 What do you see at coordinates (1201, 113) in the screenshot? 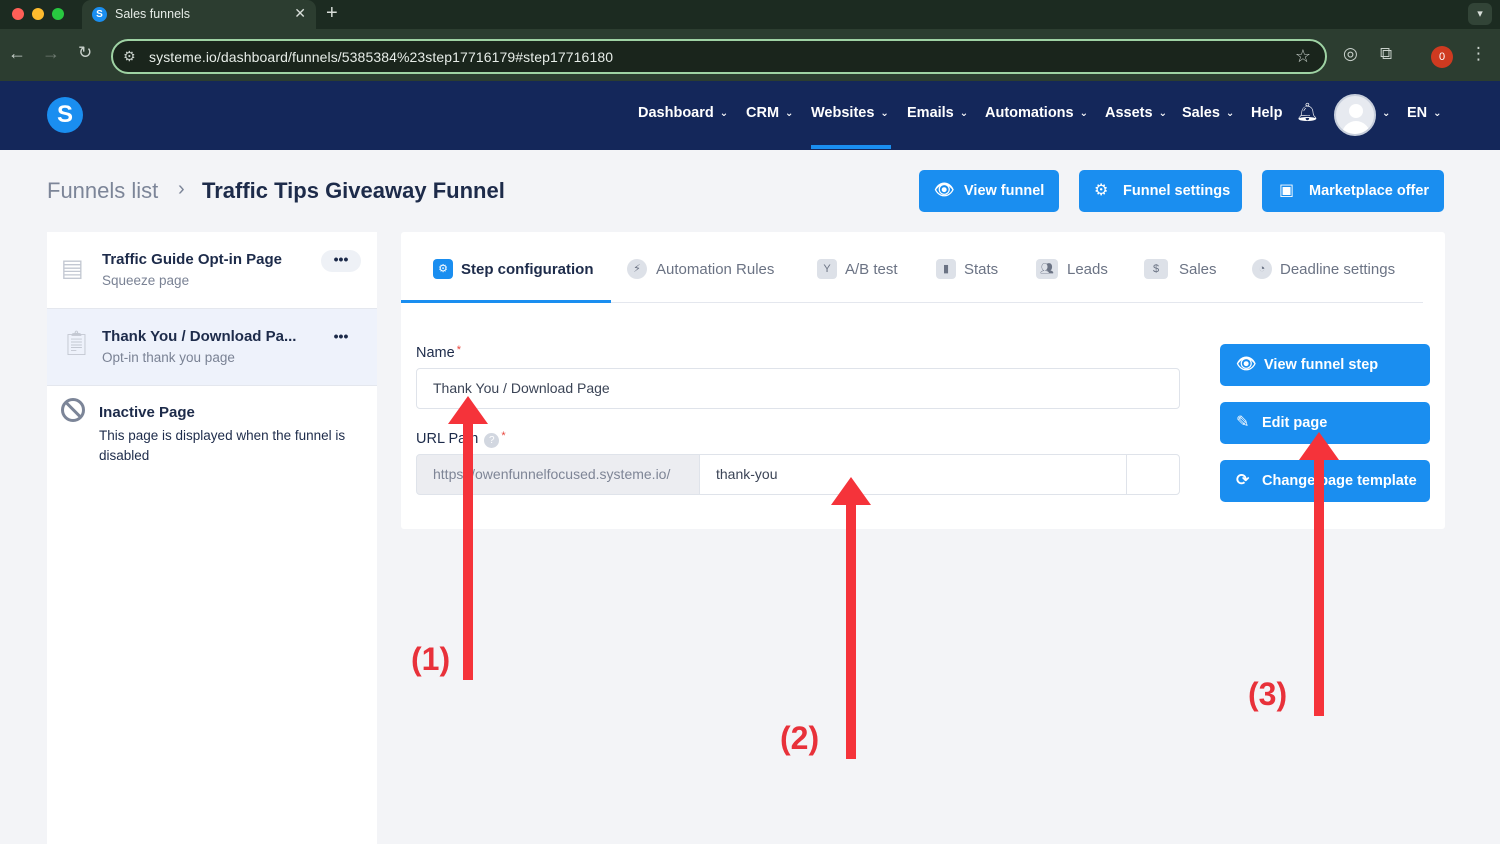
I see `nav-label: Sales` at bounding box center [1201, 113].